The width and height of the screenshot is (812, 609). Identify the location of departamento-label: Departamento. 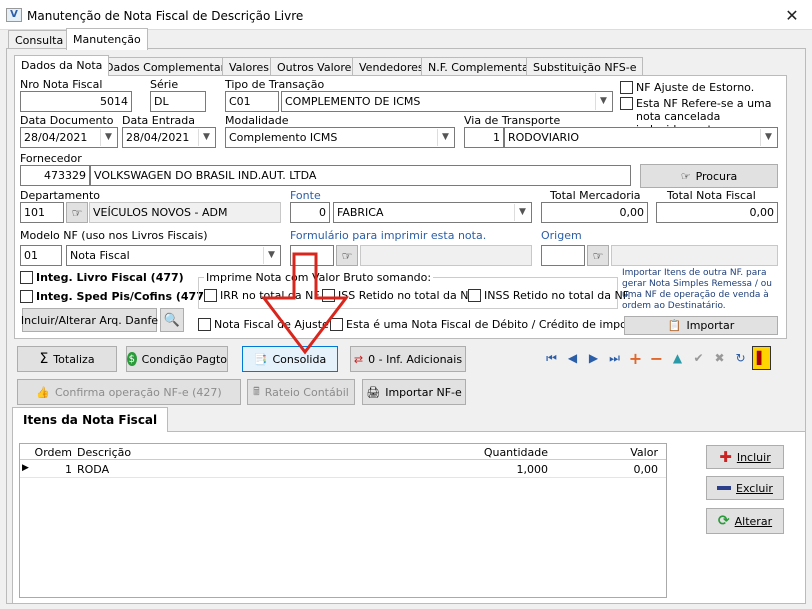
(60, 195).